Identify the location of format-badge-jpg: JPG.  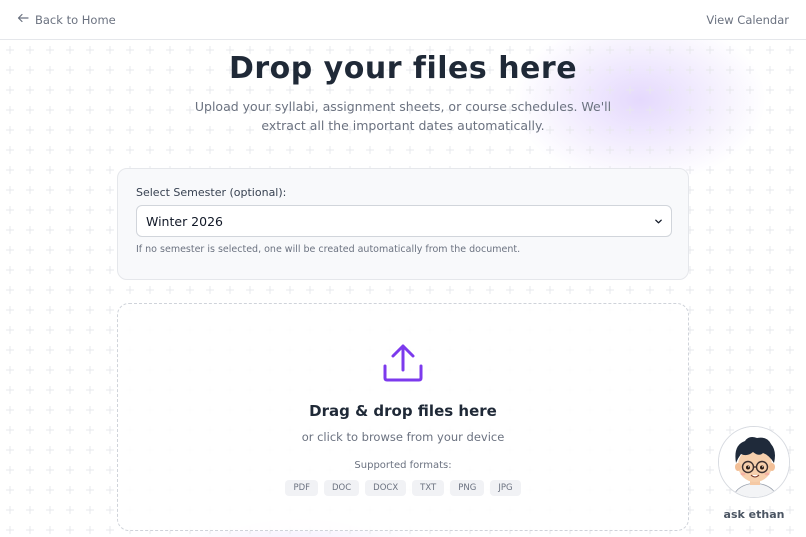
(505, 488).